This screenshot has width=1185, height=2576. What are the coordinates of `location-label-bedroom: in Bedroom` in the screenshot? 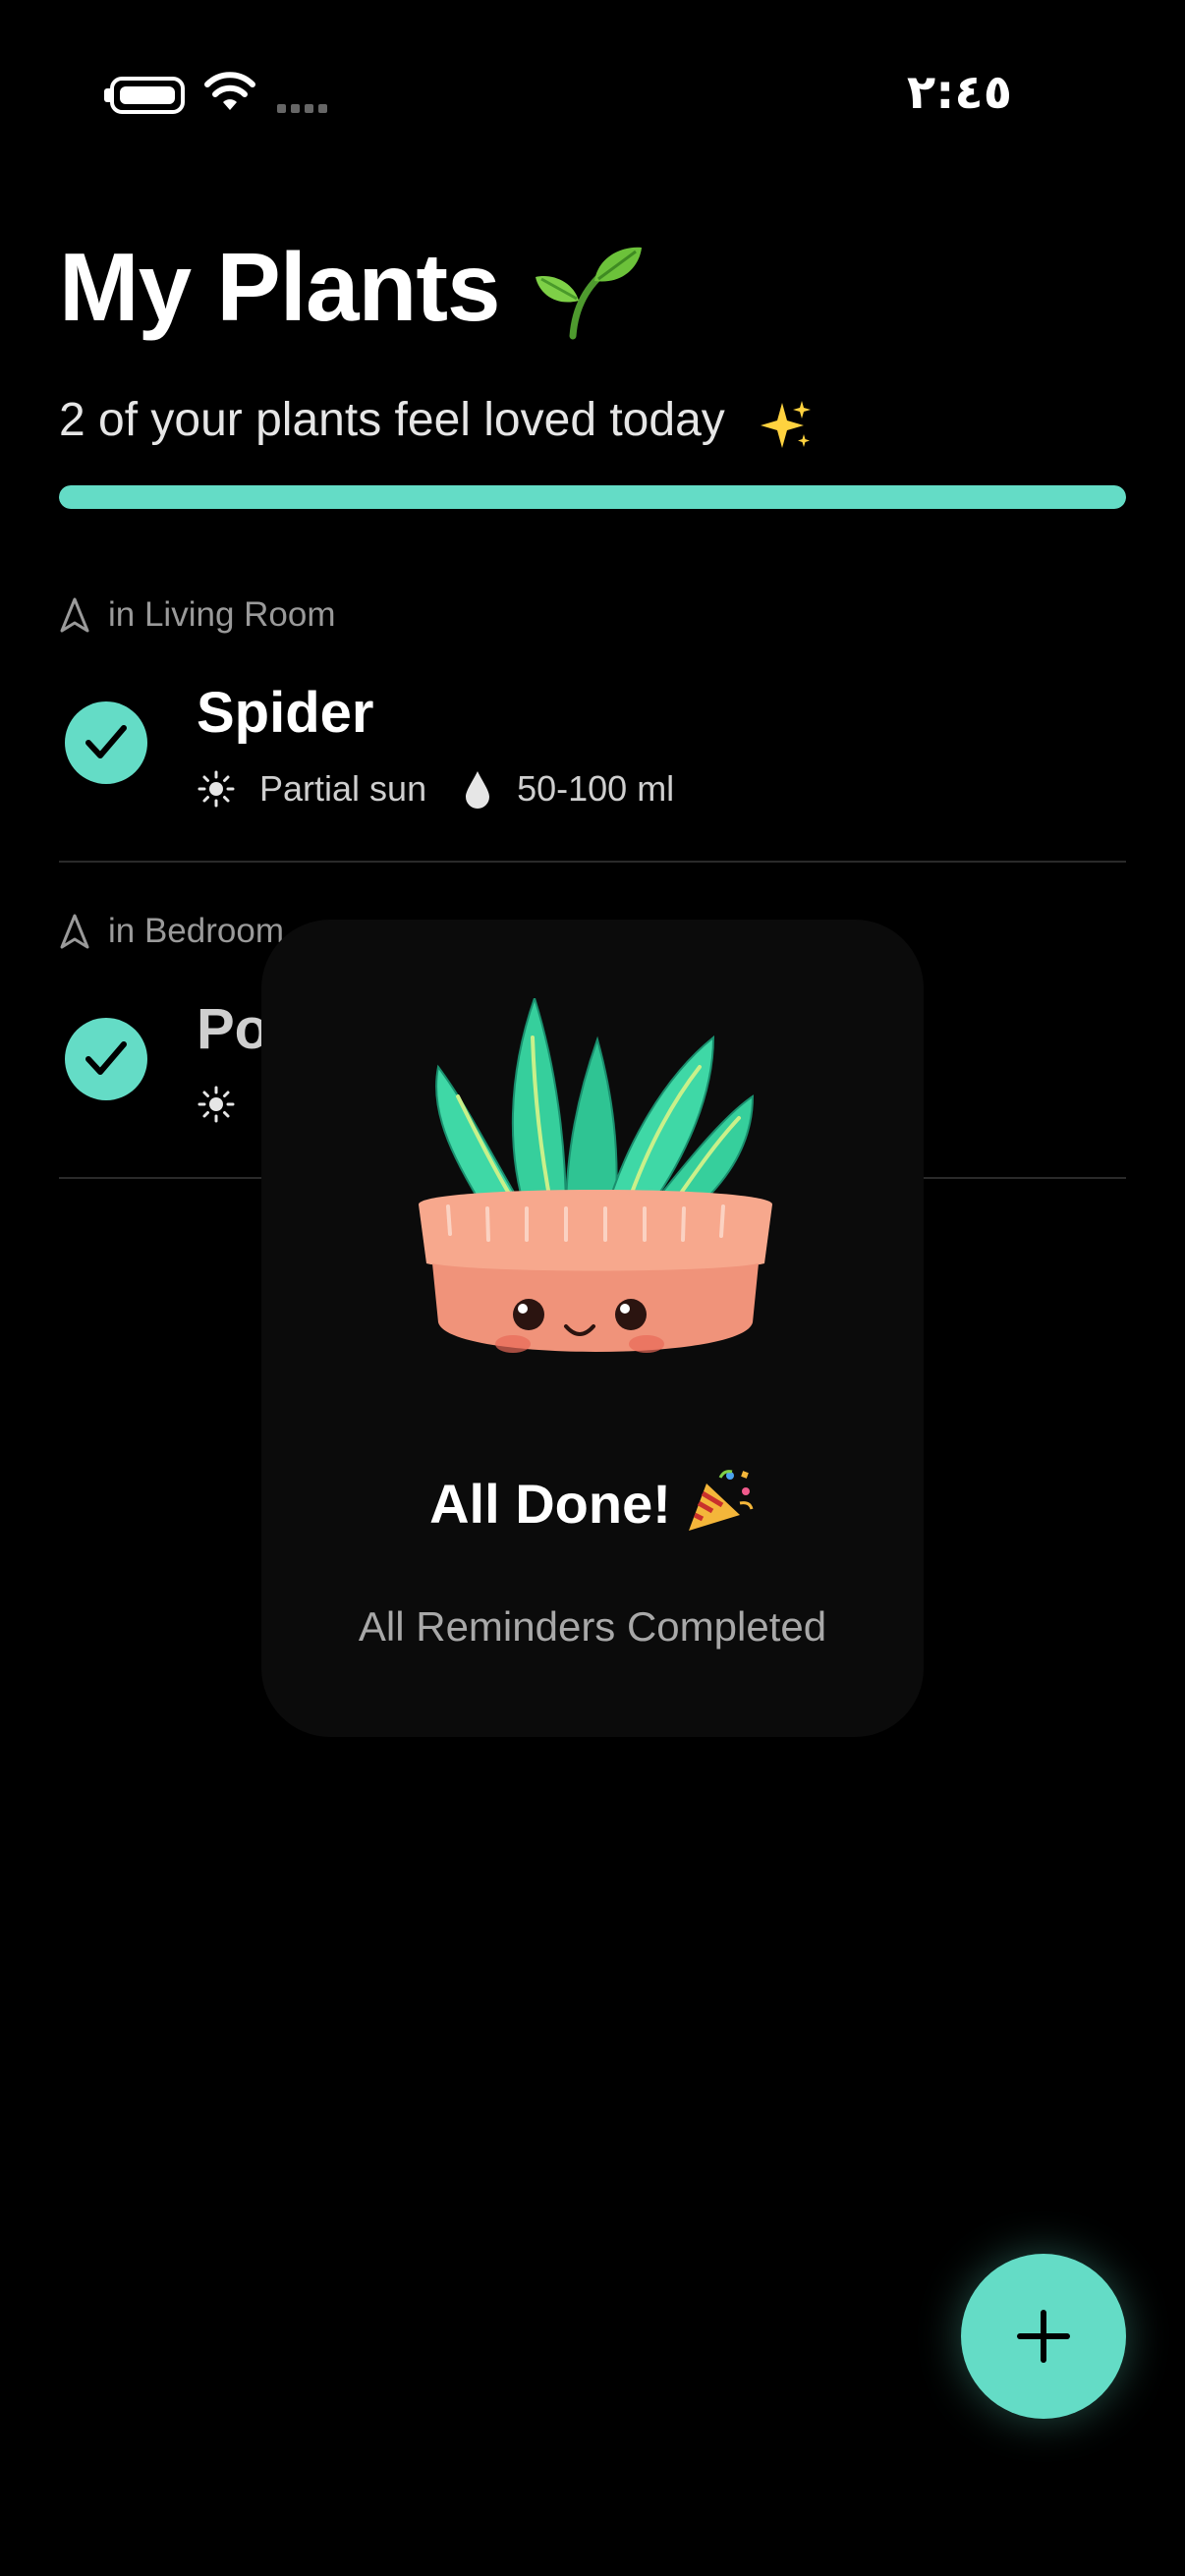 It's located at (171, 931).